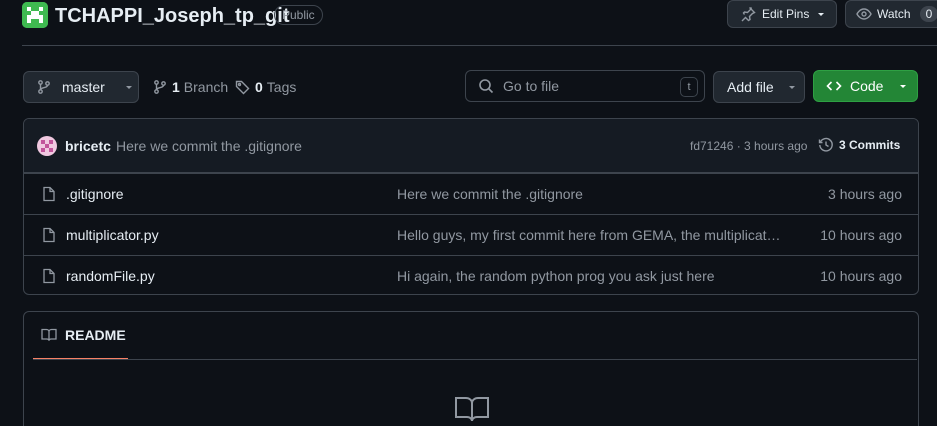 The image size is (937, 426). What do you see at coordinates (83, 87) in the screenshot?
I see `branch-name: master` at bounding box center [83, 87].